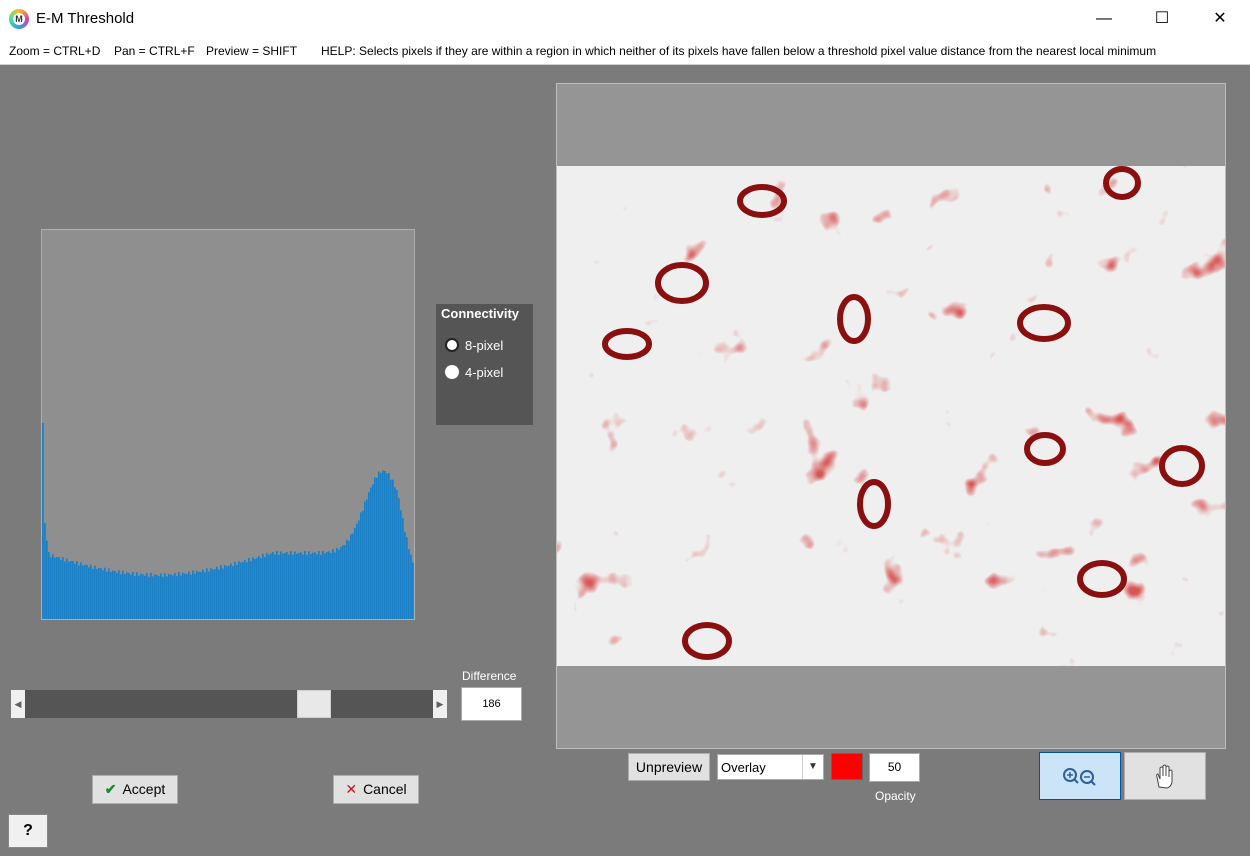 The height and width of the screenshot is (856, 1250). Describe the element at coordinates (18, 704) in the screenshot. I see `slider-left-arrow-icon: ◀` at that location.